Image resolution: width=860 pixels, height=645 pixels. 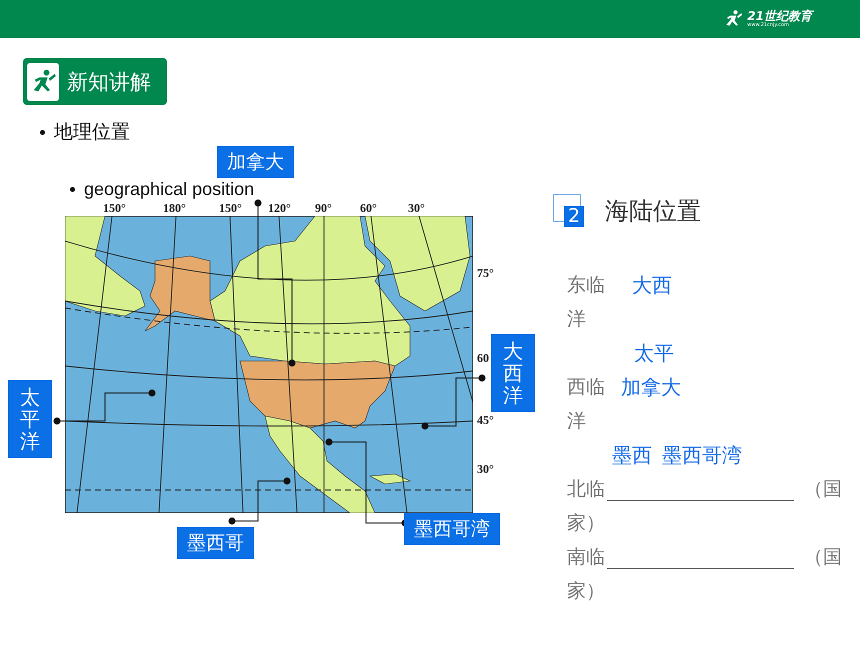 I want to click on map-label: 大西洋, so click(x=513, y=373).